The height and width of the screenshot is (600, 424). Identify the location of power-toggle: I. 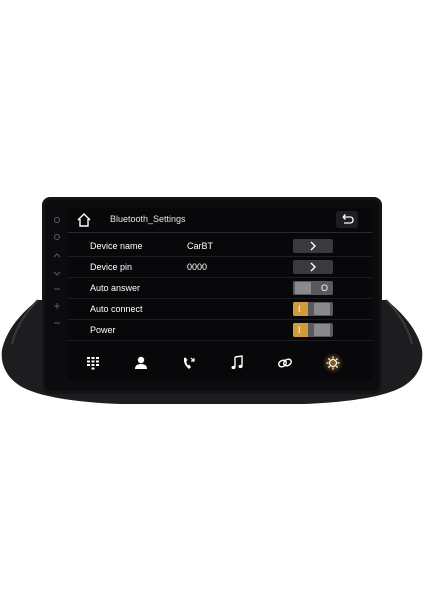
(313, 330).